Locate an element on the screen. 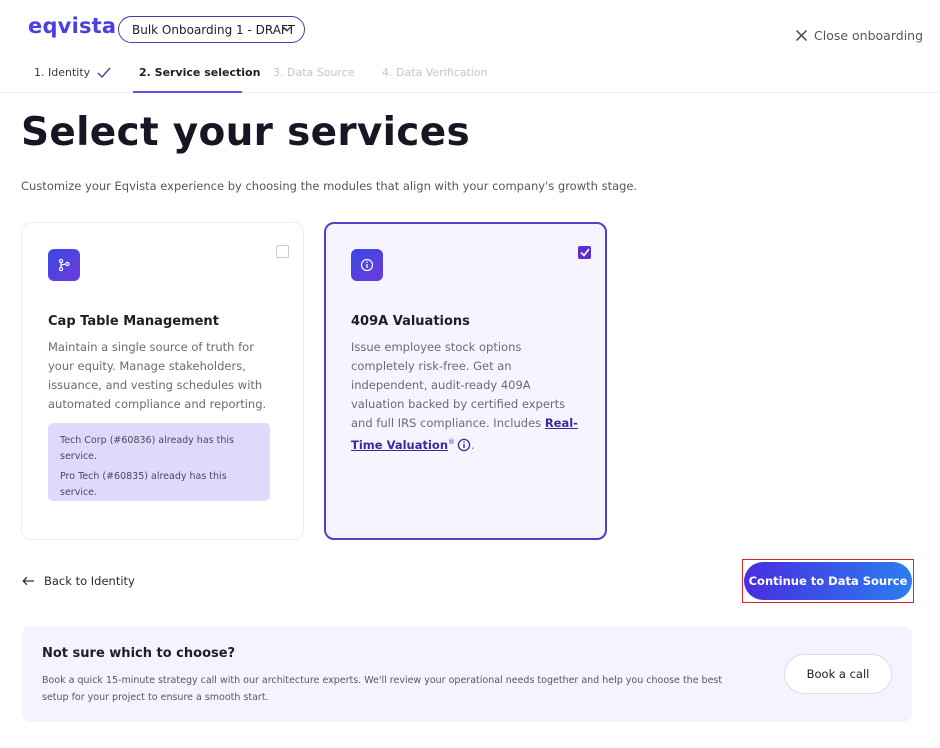 This screenshot has width=940, height=748. chevron-down-icon is located at coordinates (287, 29).